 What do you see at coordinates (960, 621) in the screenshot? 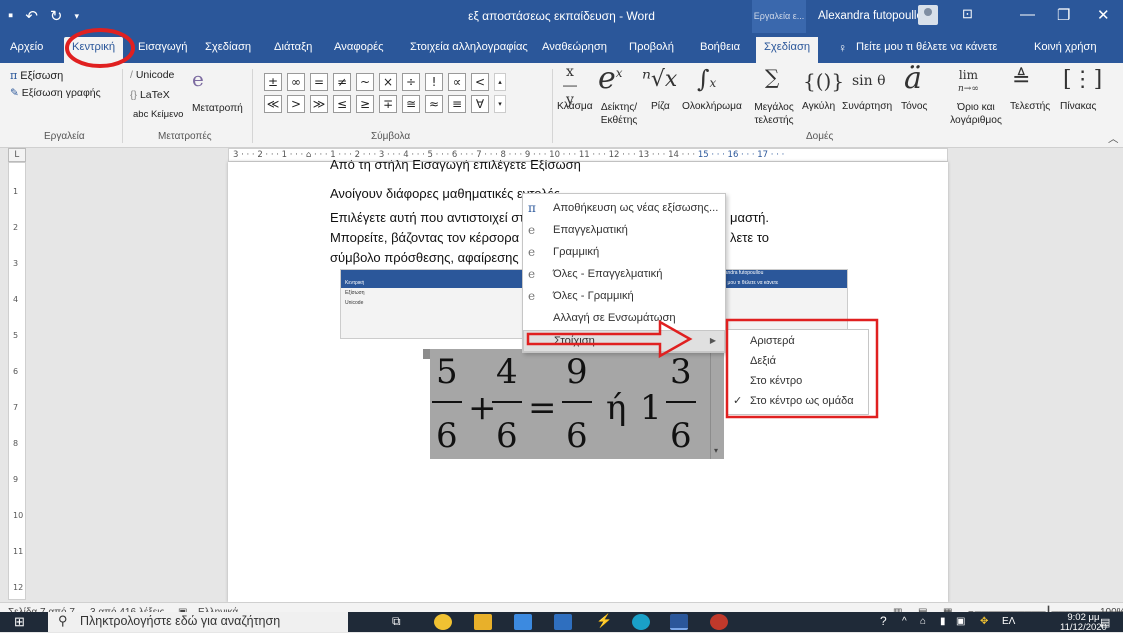
I see `tray-app-icon: ▣` at bounding box center [960, 621].